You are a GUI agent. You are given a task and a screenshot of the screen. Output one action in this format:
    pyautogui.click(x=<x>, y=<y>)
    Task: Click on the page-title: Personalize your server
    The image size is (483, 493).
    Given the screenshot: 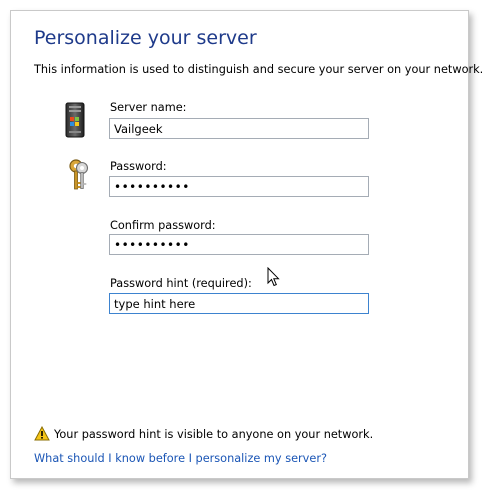 What is the action you would take?
    pyautogui.click(x=145, y=38)
    